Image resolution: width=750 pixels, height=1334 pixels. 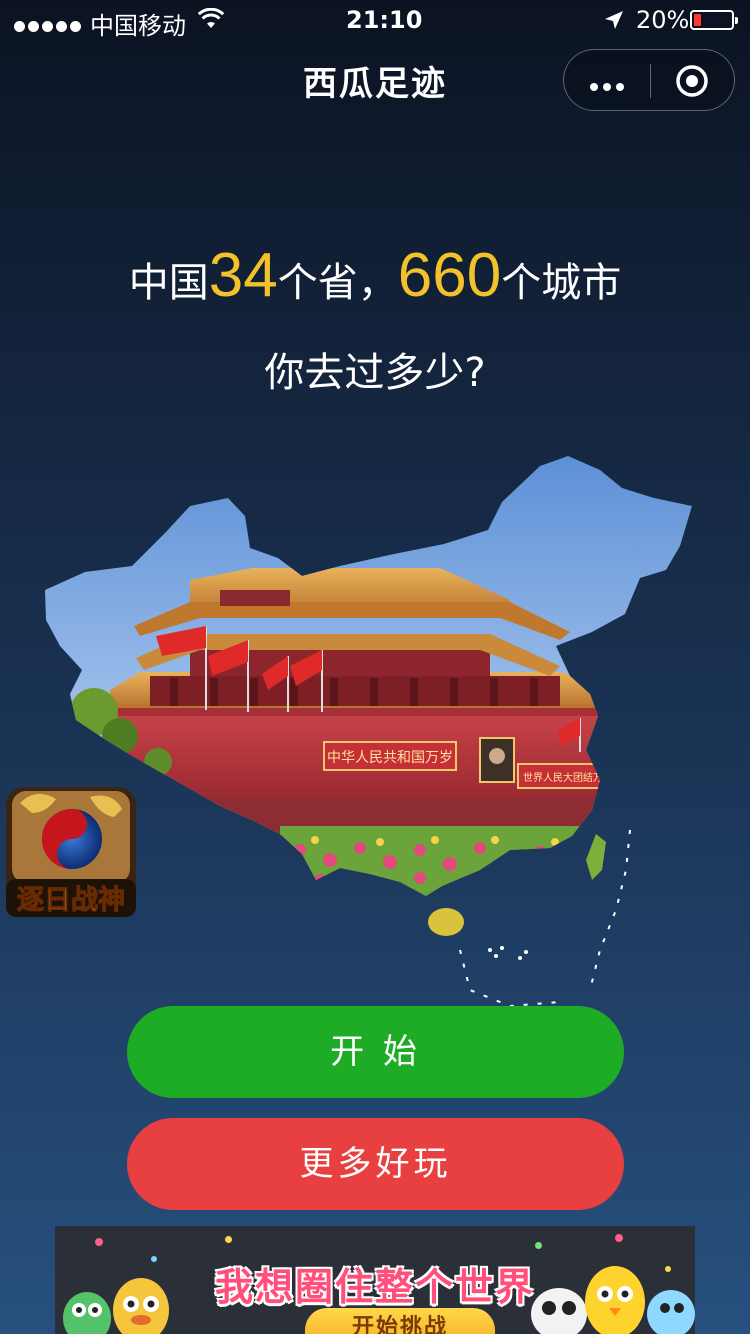 What do you see at coordinates (609, 85) in the screenshot?
I see `more-dots-icon` at bounding box center [609, 85].